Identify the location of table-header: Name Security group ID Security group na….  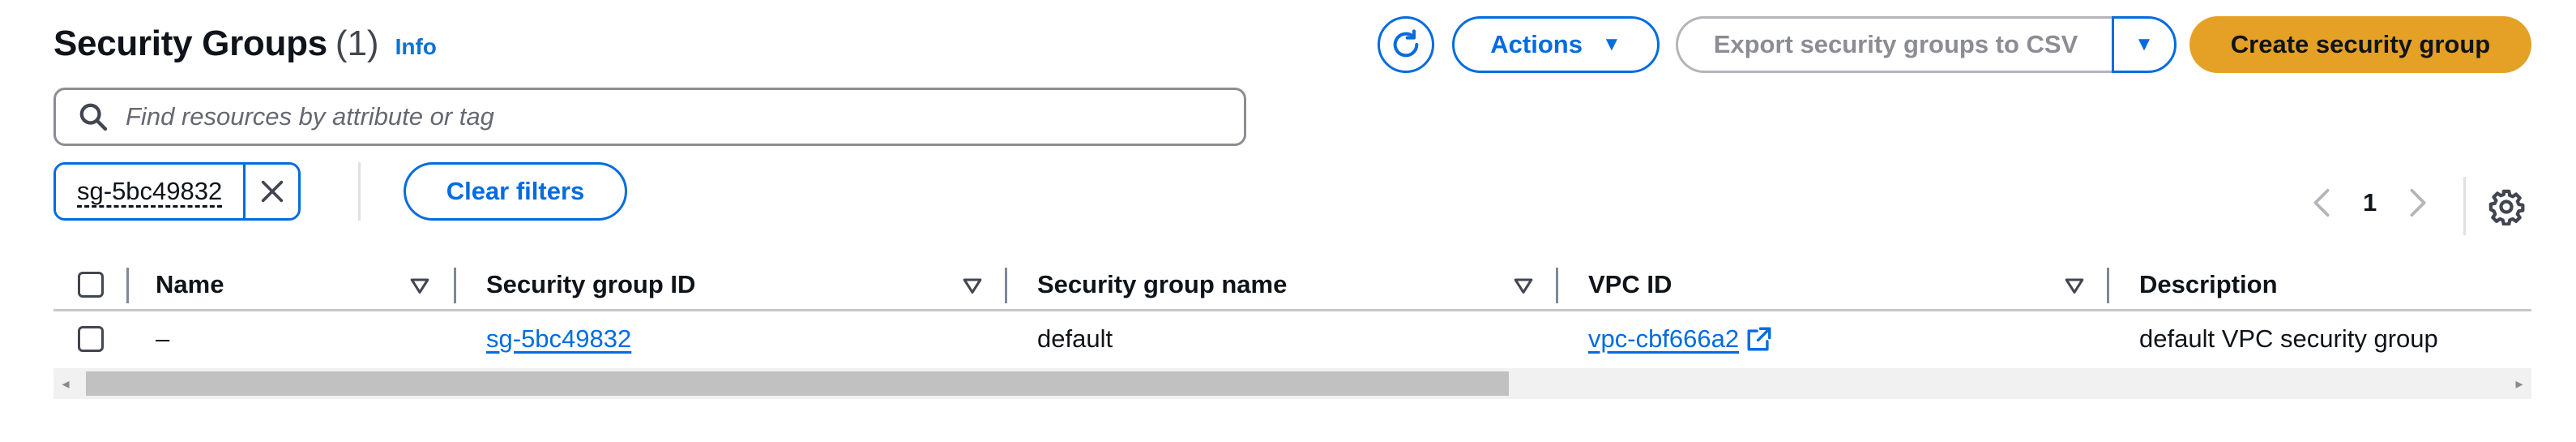
(1292, 286).